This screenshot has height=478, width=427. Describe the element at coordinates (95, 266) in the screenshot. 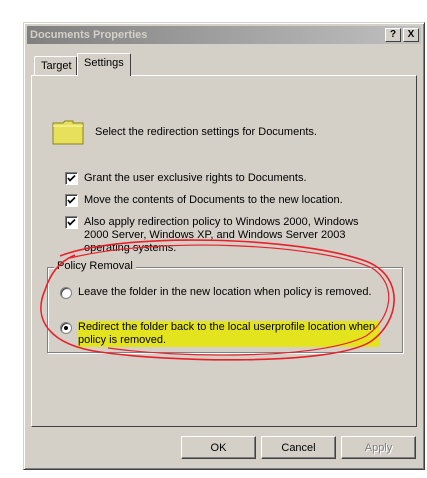

I see `policy-removal-title: Policy Removal` at that location.